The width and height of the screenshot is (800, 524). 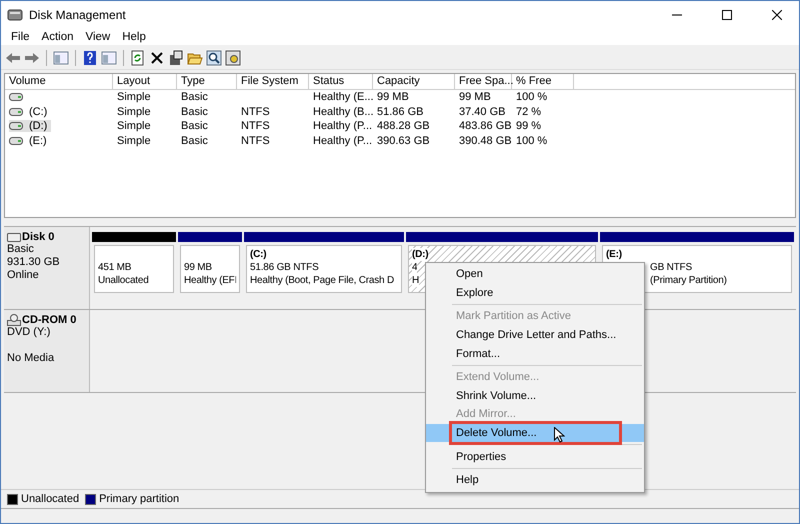 What do you see at coordinates (34, 262) in the screenshot?
I see `disk-detail: 931.30 GB` at bounding box center [34, 262].